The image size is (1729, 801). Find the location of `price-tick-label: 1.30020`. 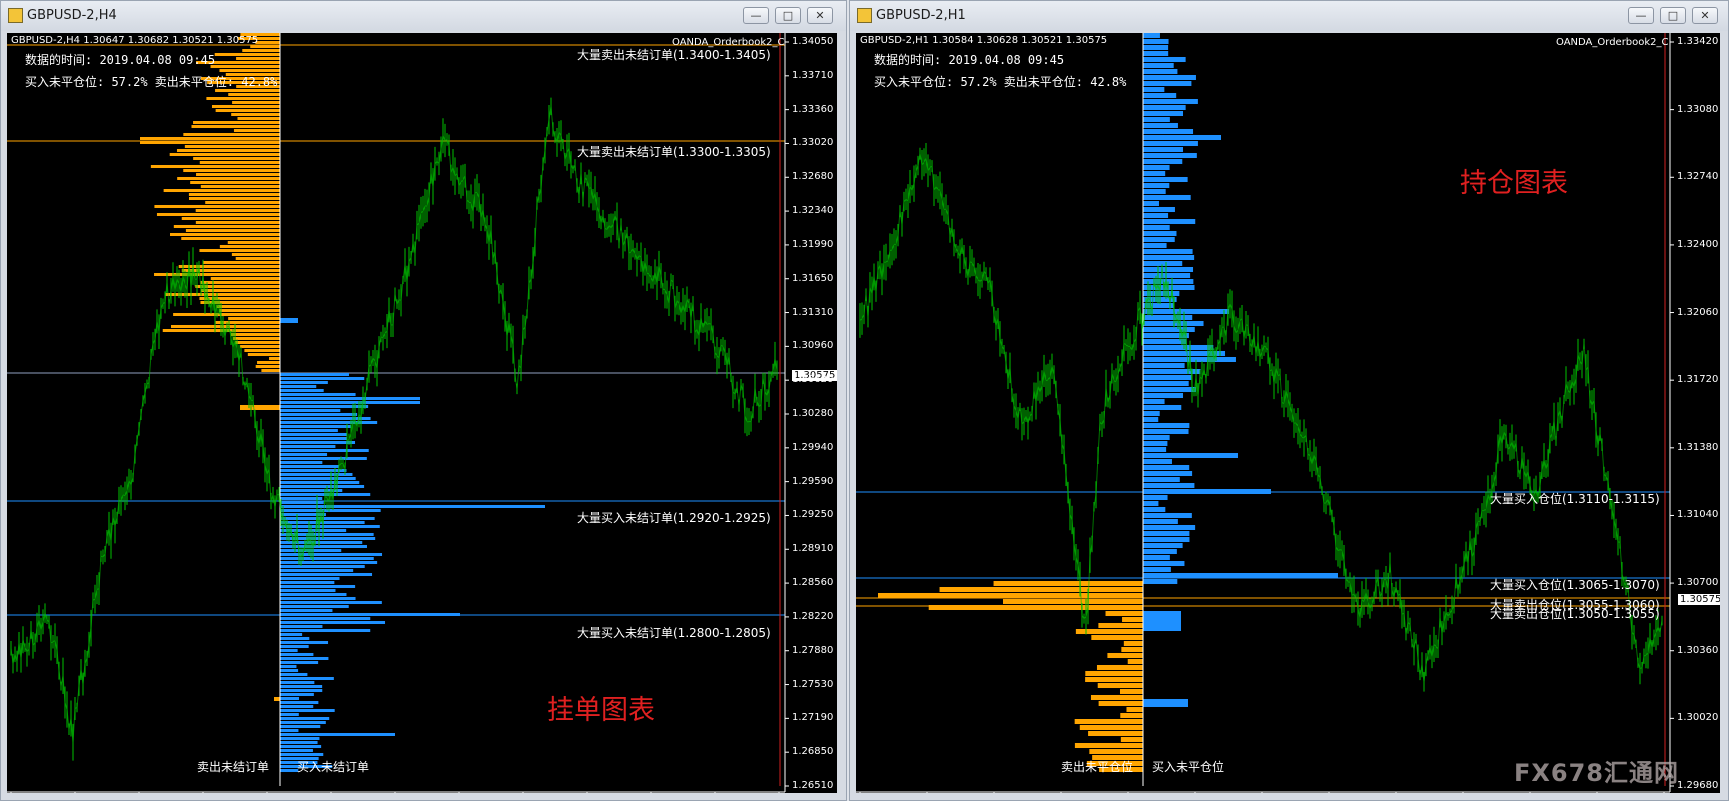

price-tick-label: 1.30020 is located at coordinates (1698, 718).